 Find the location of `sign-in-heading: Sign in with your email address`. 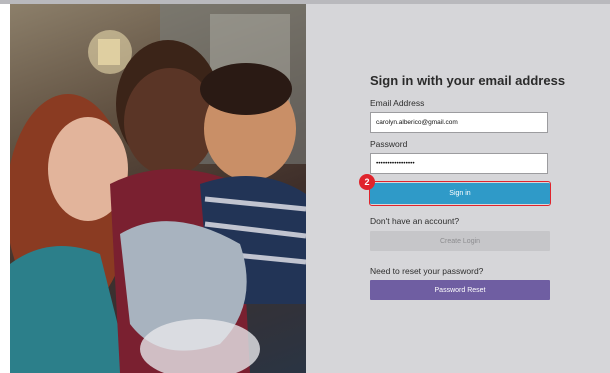

sign-in-heading: Sign in with your email address is located at coordinates (468, 80).